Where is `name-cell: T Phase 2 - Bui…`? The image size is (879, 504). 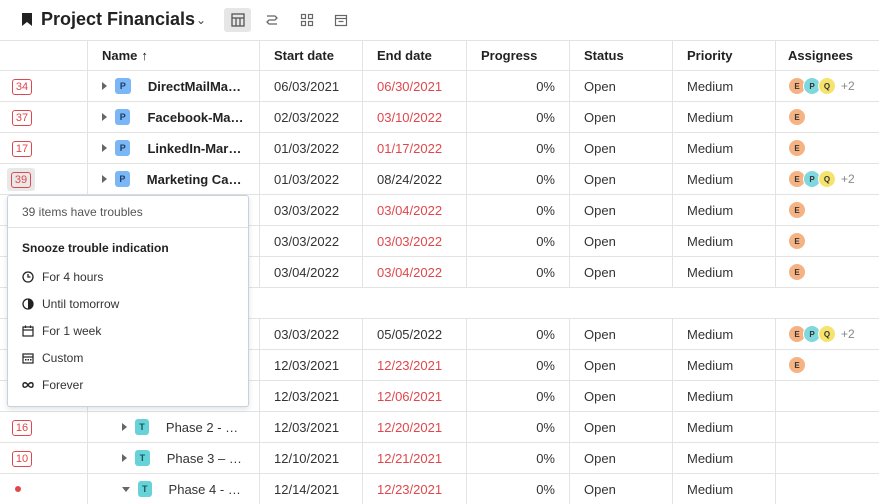
name-cell: T Phase 2 - Bui… is located at coordinates (173, 427).